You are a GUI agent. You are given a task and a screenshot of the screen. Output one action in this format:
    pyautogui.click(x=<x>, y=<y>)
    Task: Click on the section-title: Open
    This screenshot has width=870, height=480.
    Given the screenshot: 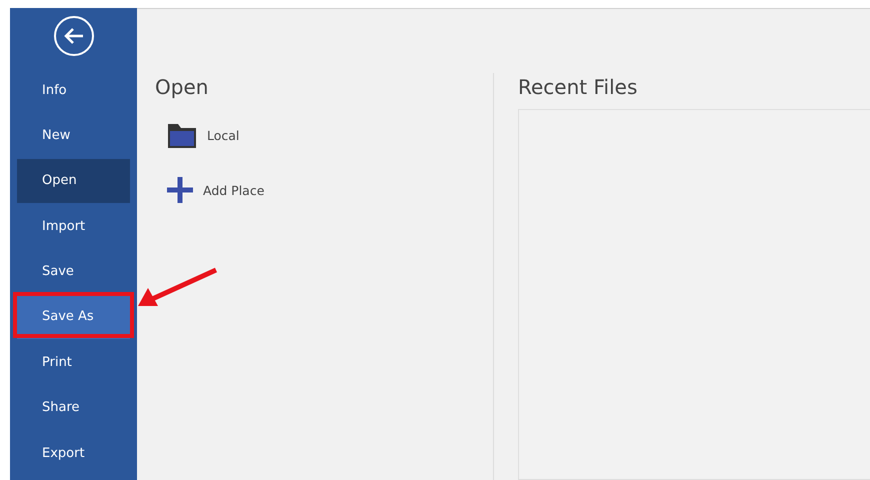 What is the action you would take?
    pyautogui.click(x=182, y=87)
    